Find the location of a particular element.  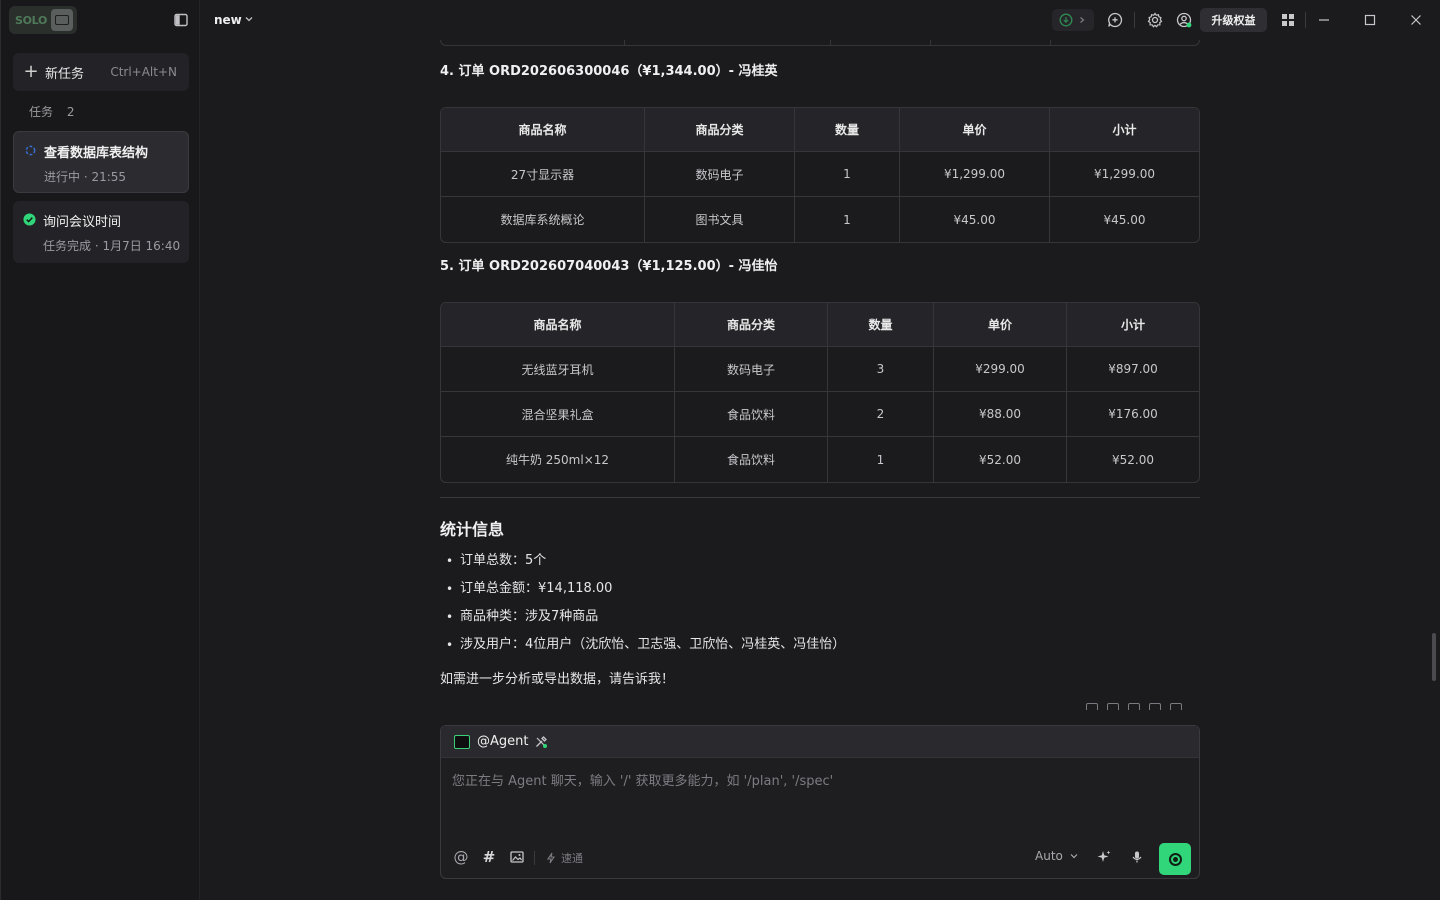

more-icon is located at coordinates (1176, 706).